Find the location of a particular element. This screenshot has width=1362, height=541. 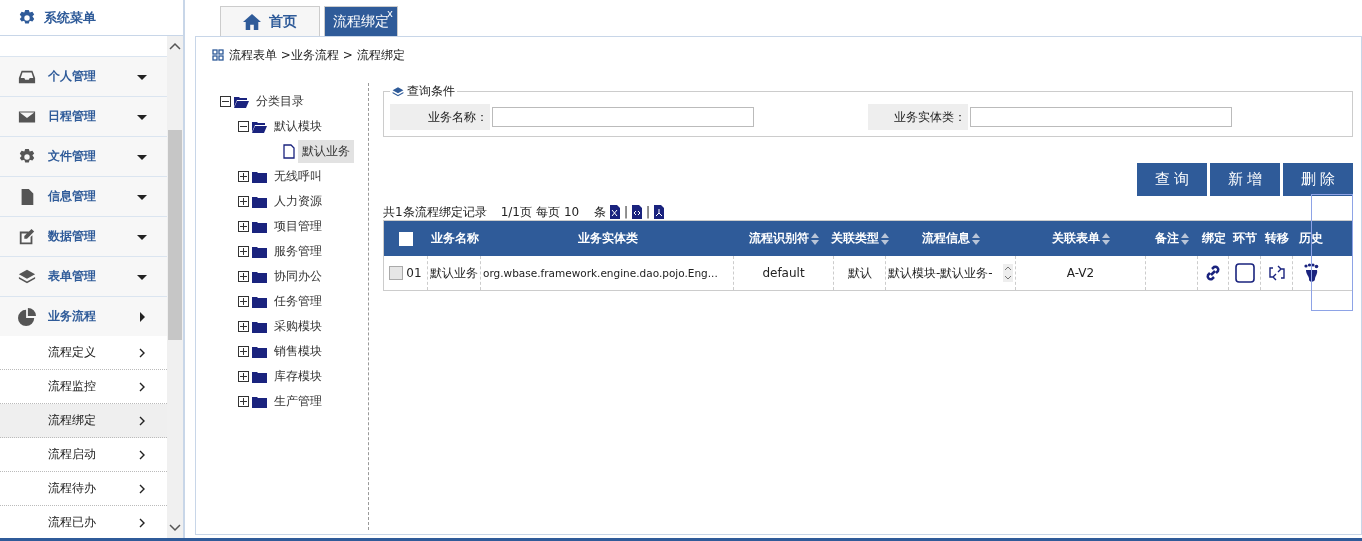

action-button: 新 增 is located at coordinates (1245, 179).